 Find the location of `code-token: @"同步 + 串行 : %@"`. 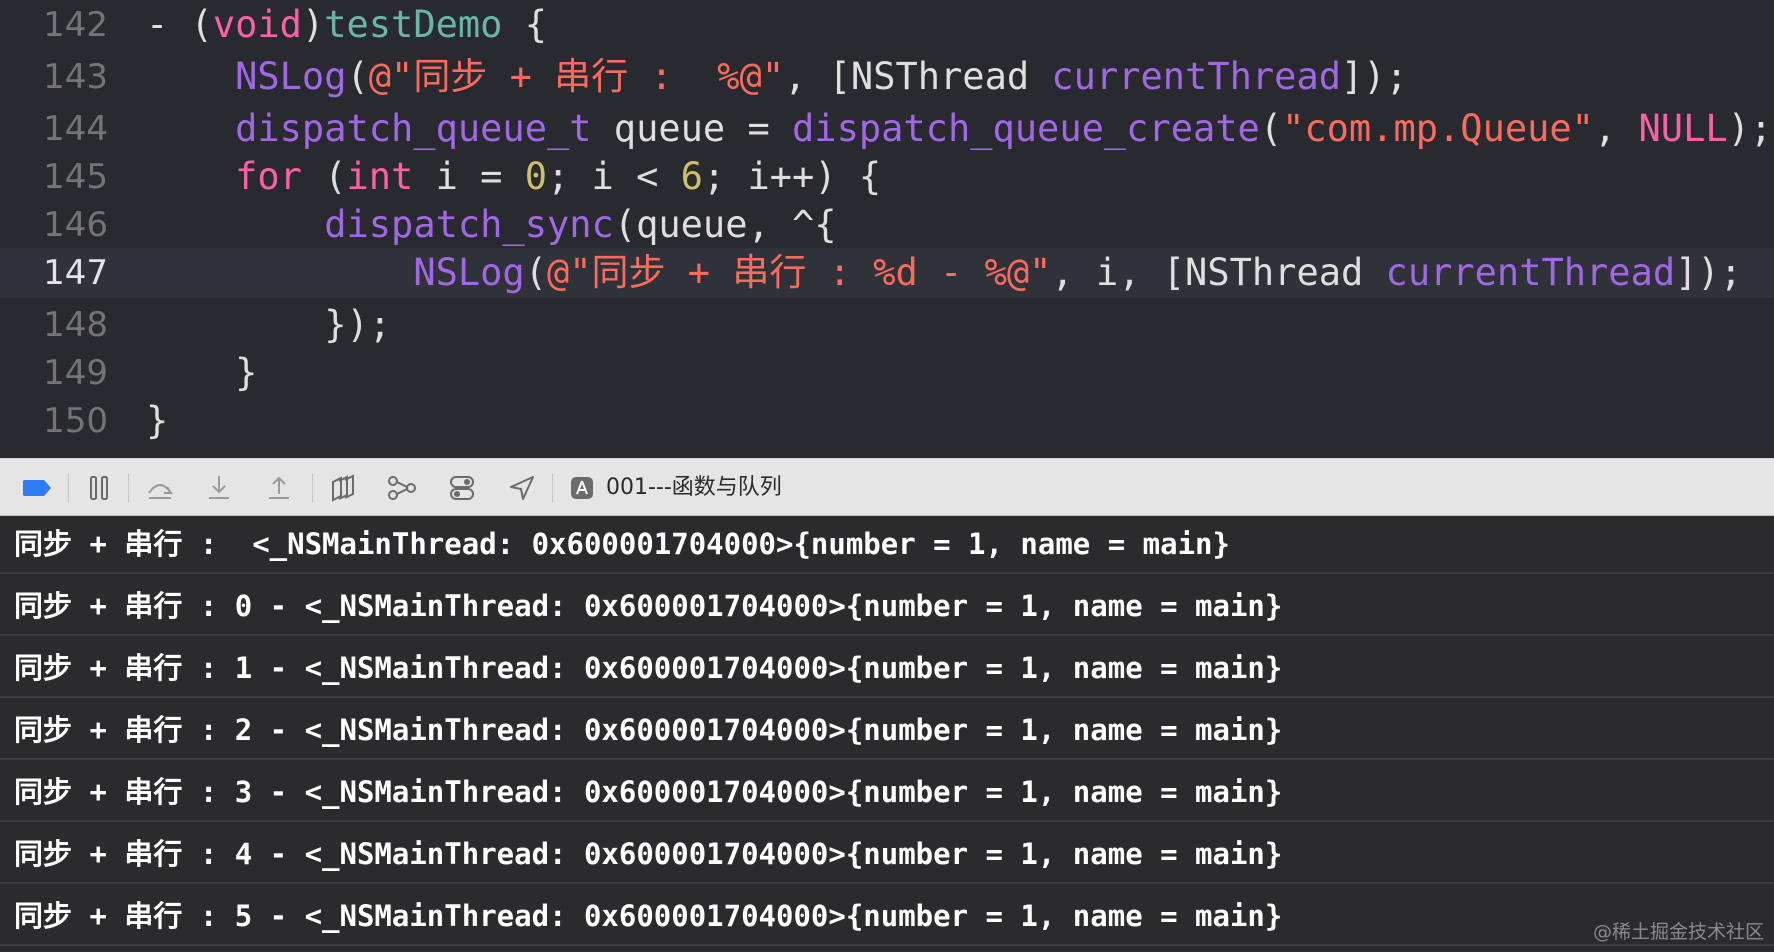

code-token: @"同步 + 串行 : %@" is located at coordinates (576, 76).